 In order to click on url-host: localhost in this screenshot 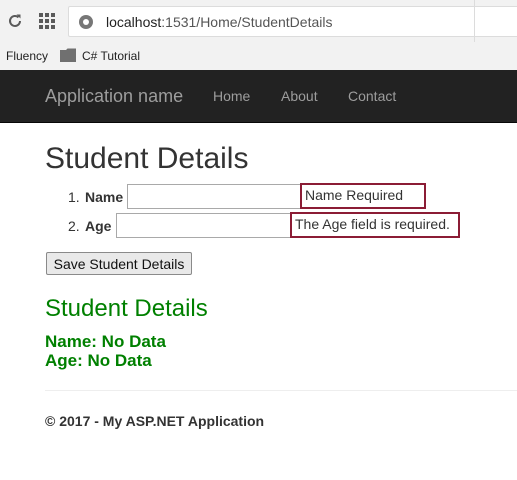, I will do `click(134, 21)`.